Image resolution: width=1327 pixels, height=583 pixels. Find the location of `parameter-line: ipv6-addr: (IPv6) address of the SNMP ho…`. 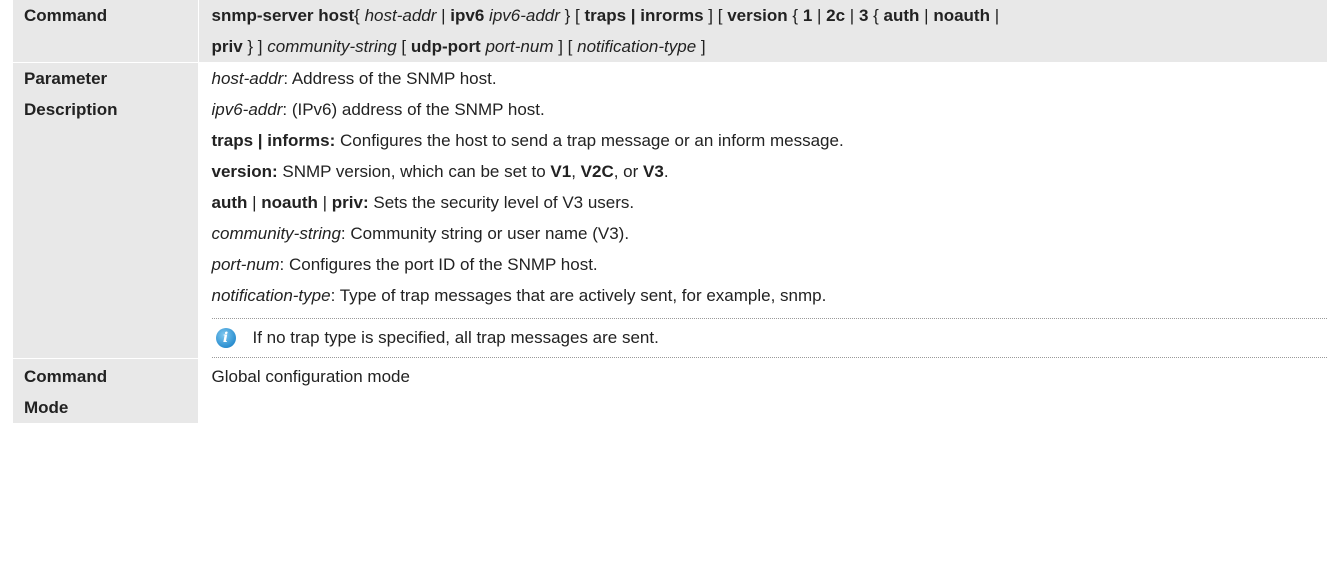

parameter-line: ipv6-addr: (IPv6) address of the SNMP ho… is located at coordinates (769, 109).